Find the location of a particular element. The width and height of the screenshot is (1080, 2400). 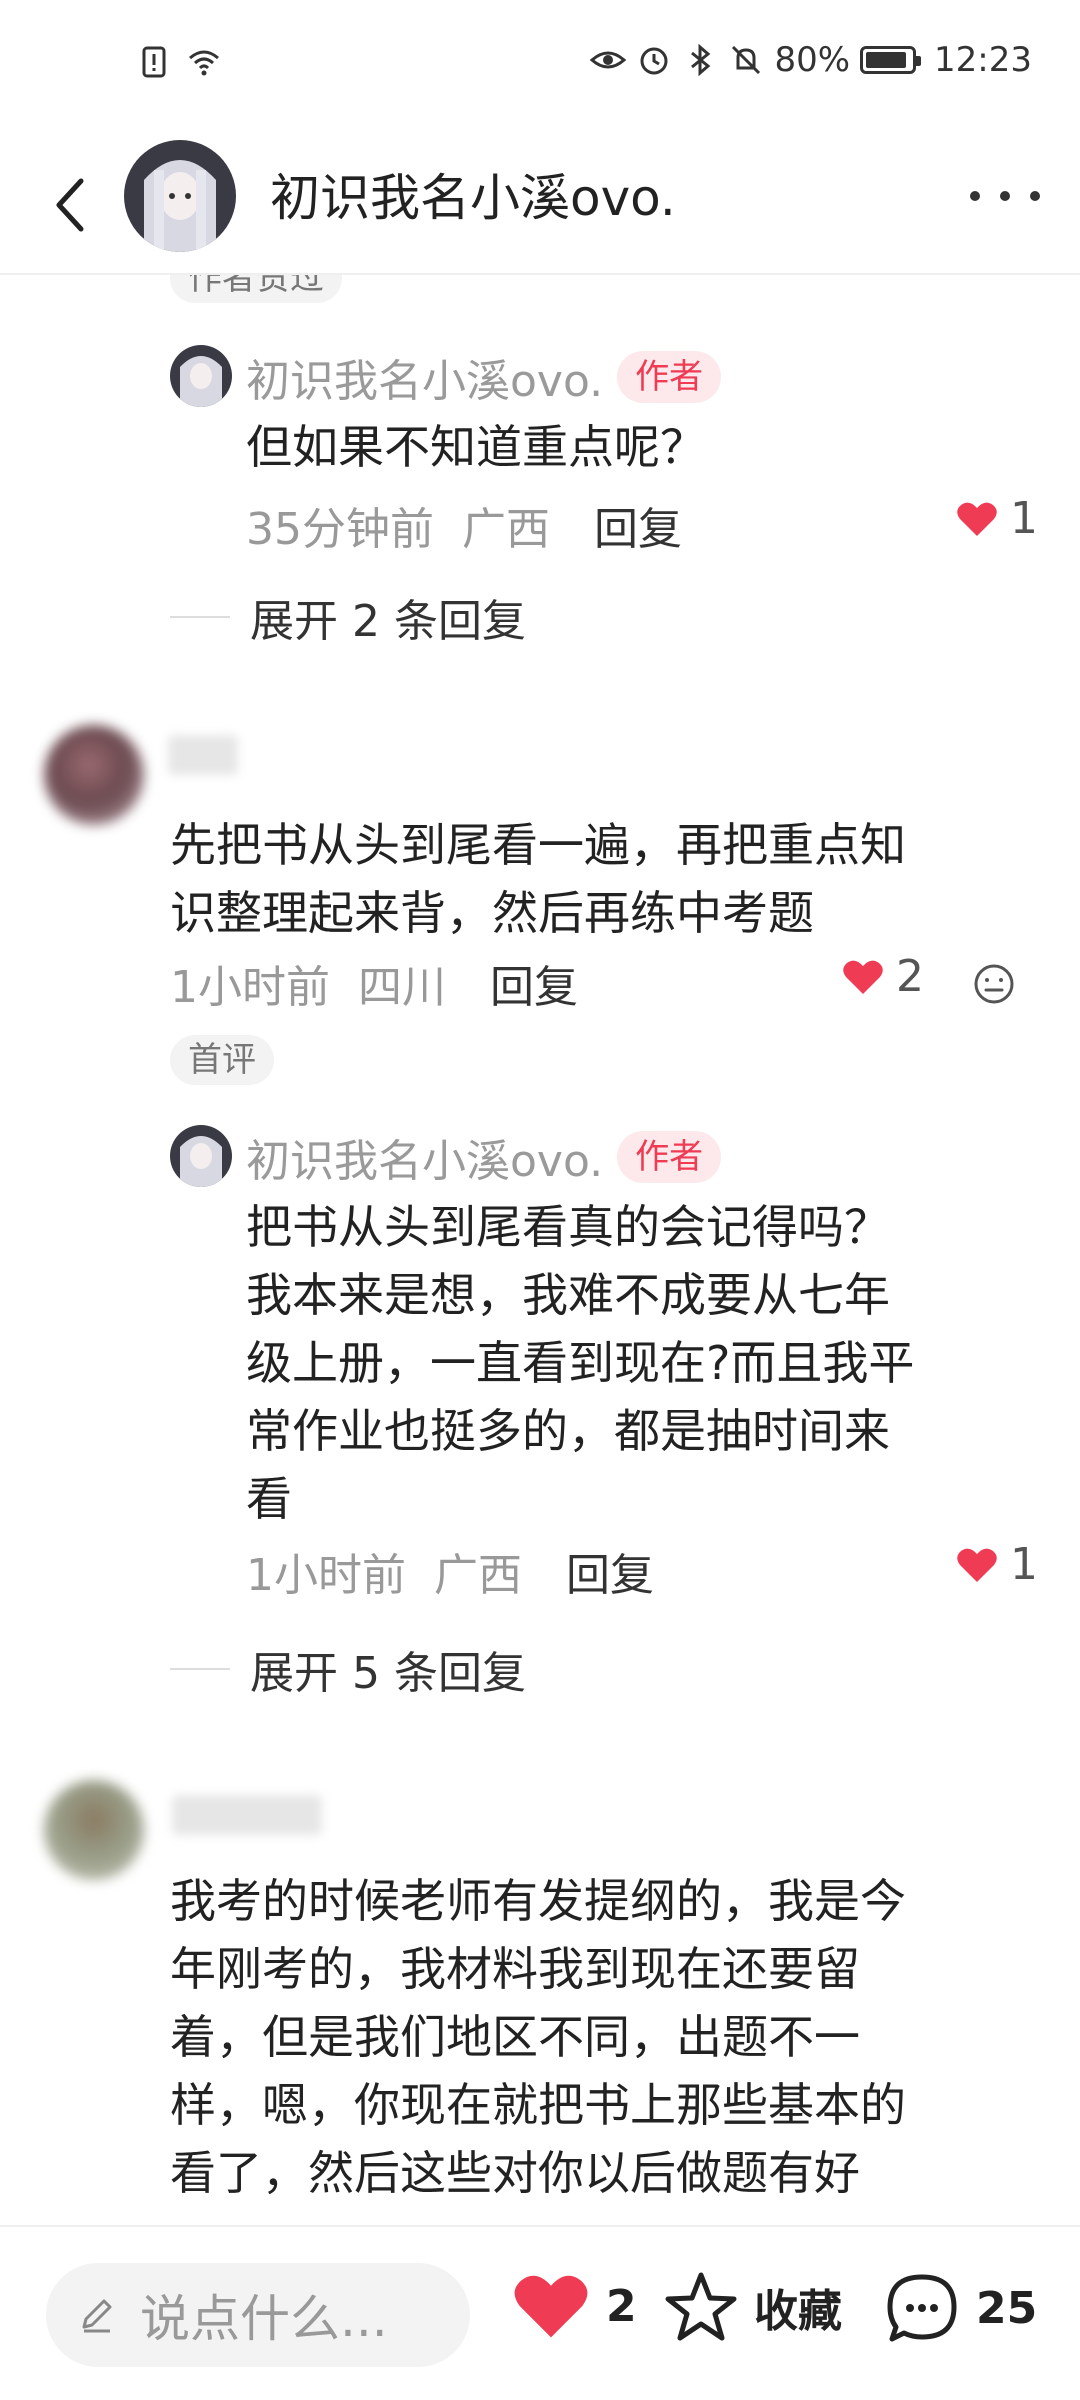

back-button is located at coordinates (70, 205).